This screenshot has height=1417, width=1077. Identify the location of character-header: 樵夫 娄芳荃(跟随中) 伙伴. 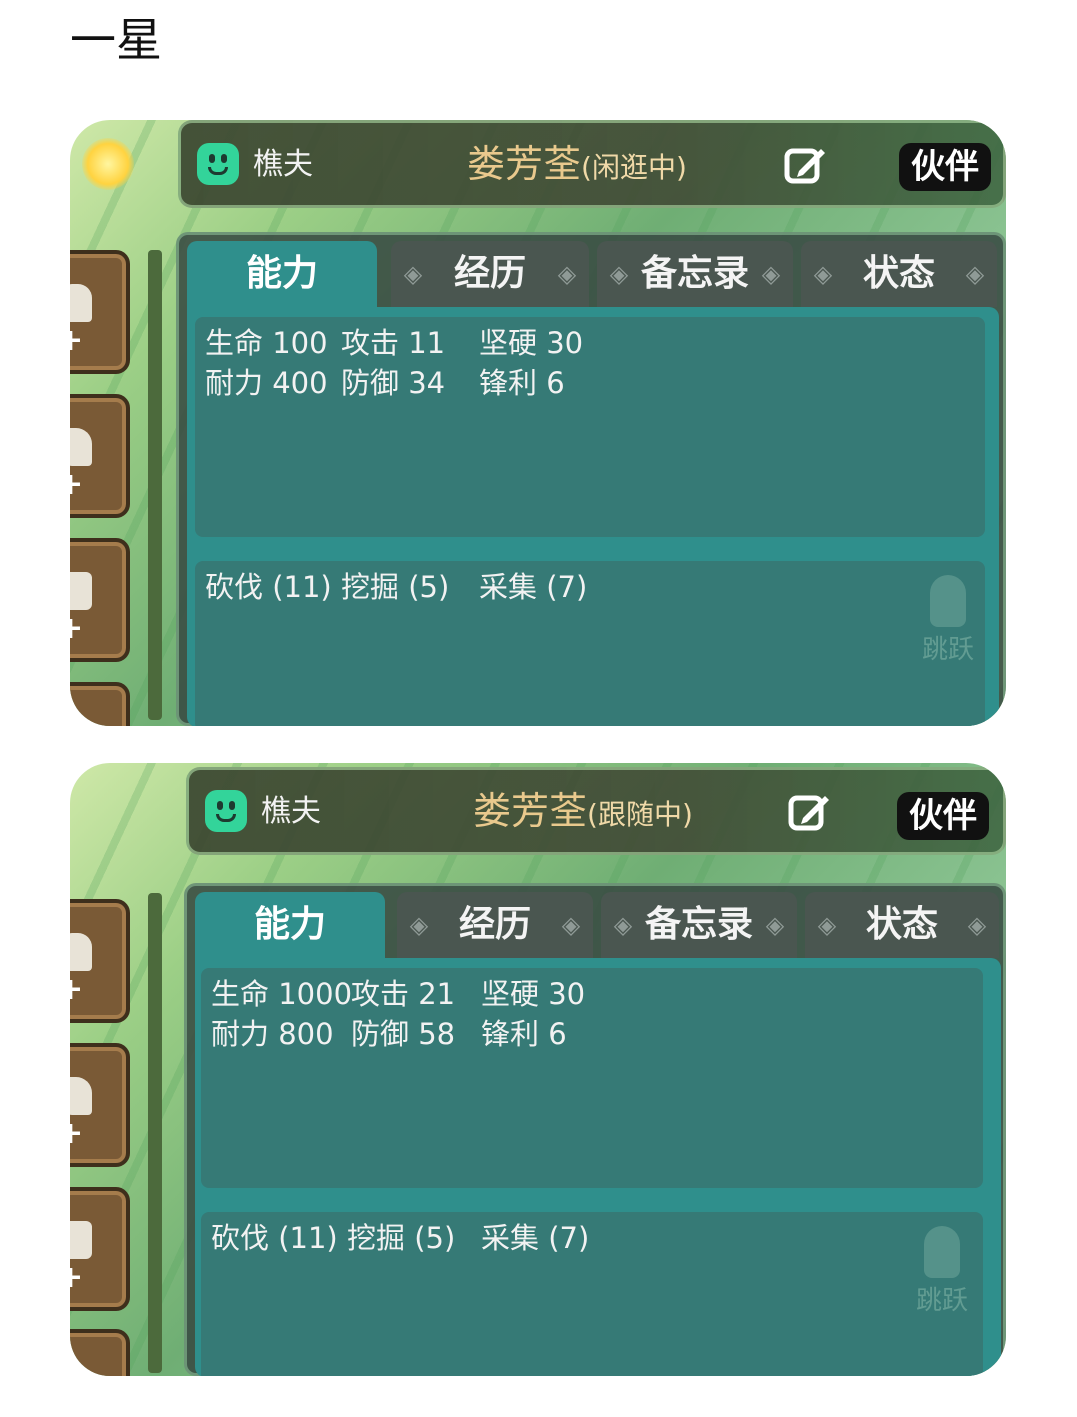
(596, 811).